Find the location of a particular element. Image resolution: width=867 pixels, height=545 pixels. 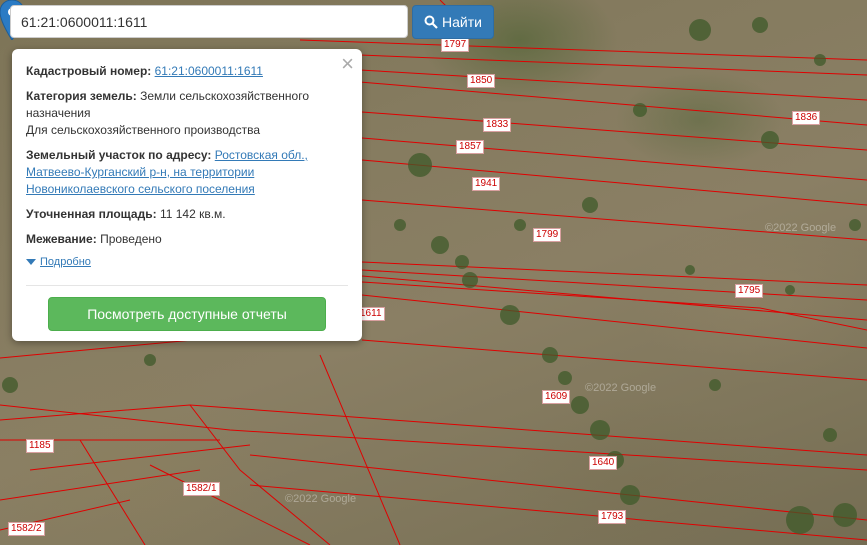

parcel-label: 1793 is located at coordinates (612, 517).